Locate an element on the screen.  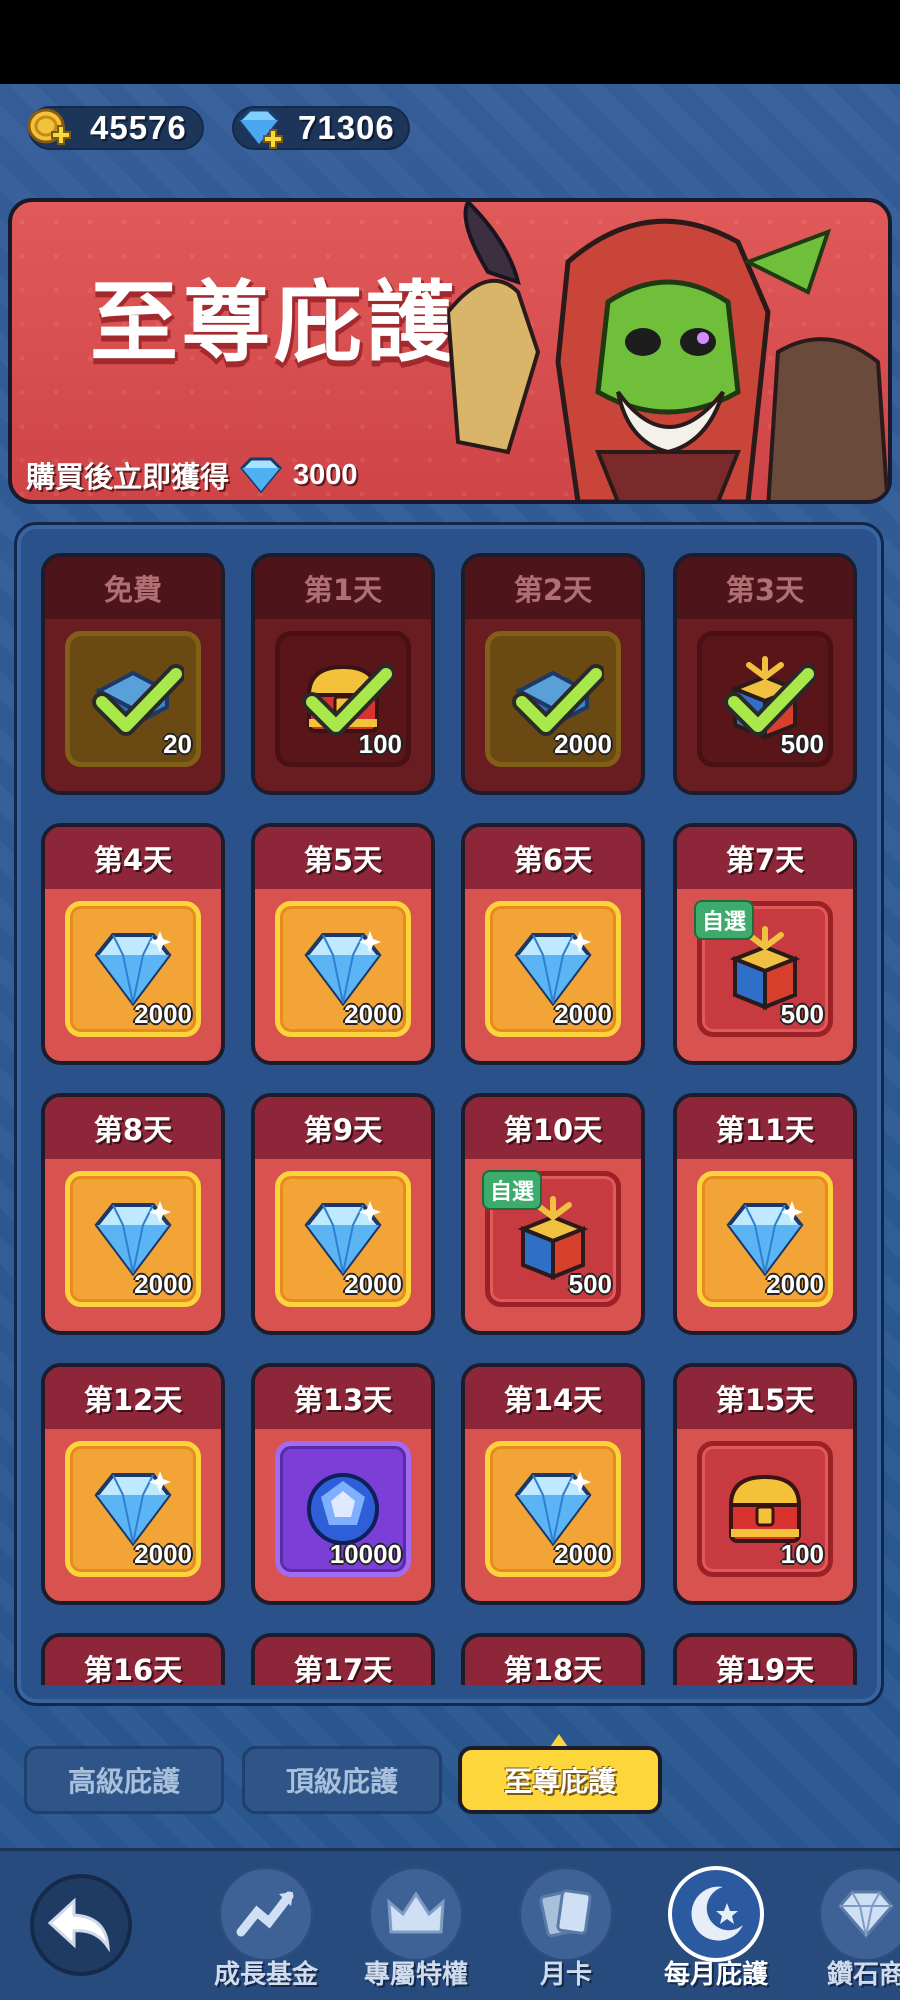
reward-card: 第9天 2000 is located at coordinates (343, 1214).